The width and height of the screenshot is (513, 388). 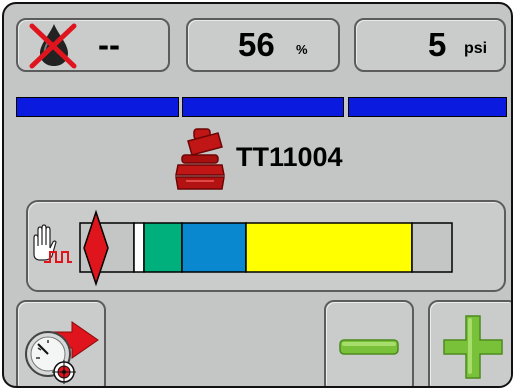 What do you see at coordinates (52, 243) in the screenshot?
I see `manual-hand-pulse-icon` at bounding box center [52, 243].